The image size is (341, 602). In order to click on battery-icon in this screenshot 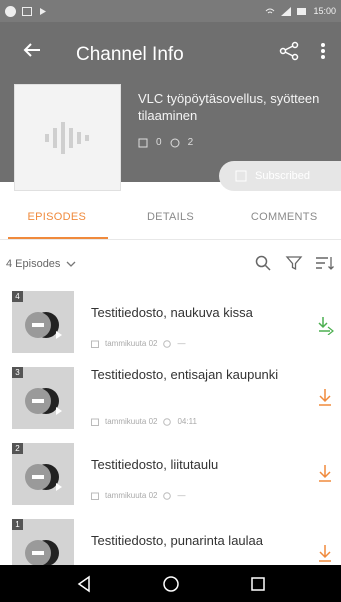, I will do `click(302, 11)`.